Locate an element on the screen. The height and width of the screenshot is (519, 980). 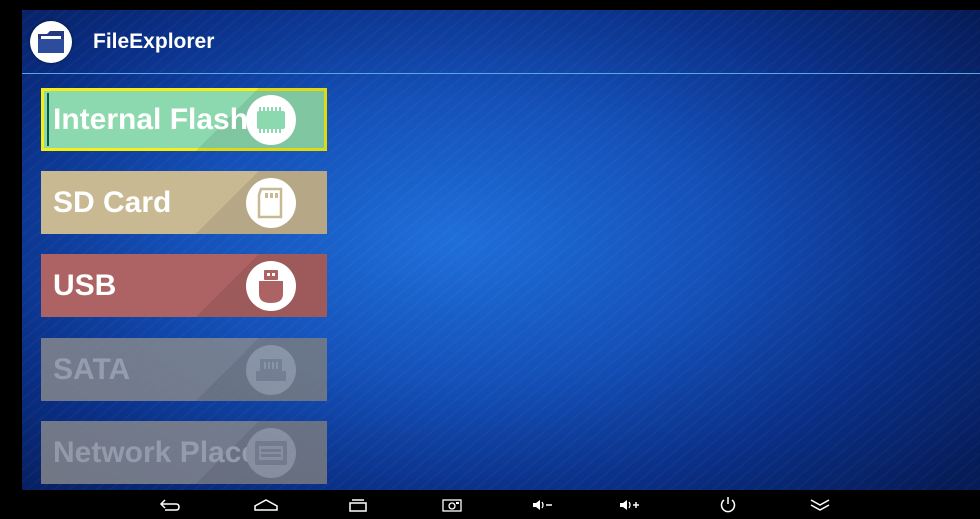
power-icon is located at coordinates (728, 504).